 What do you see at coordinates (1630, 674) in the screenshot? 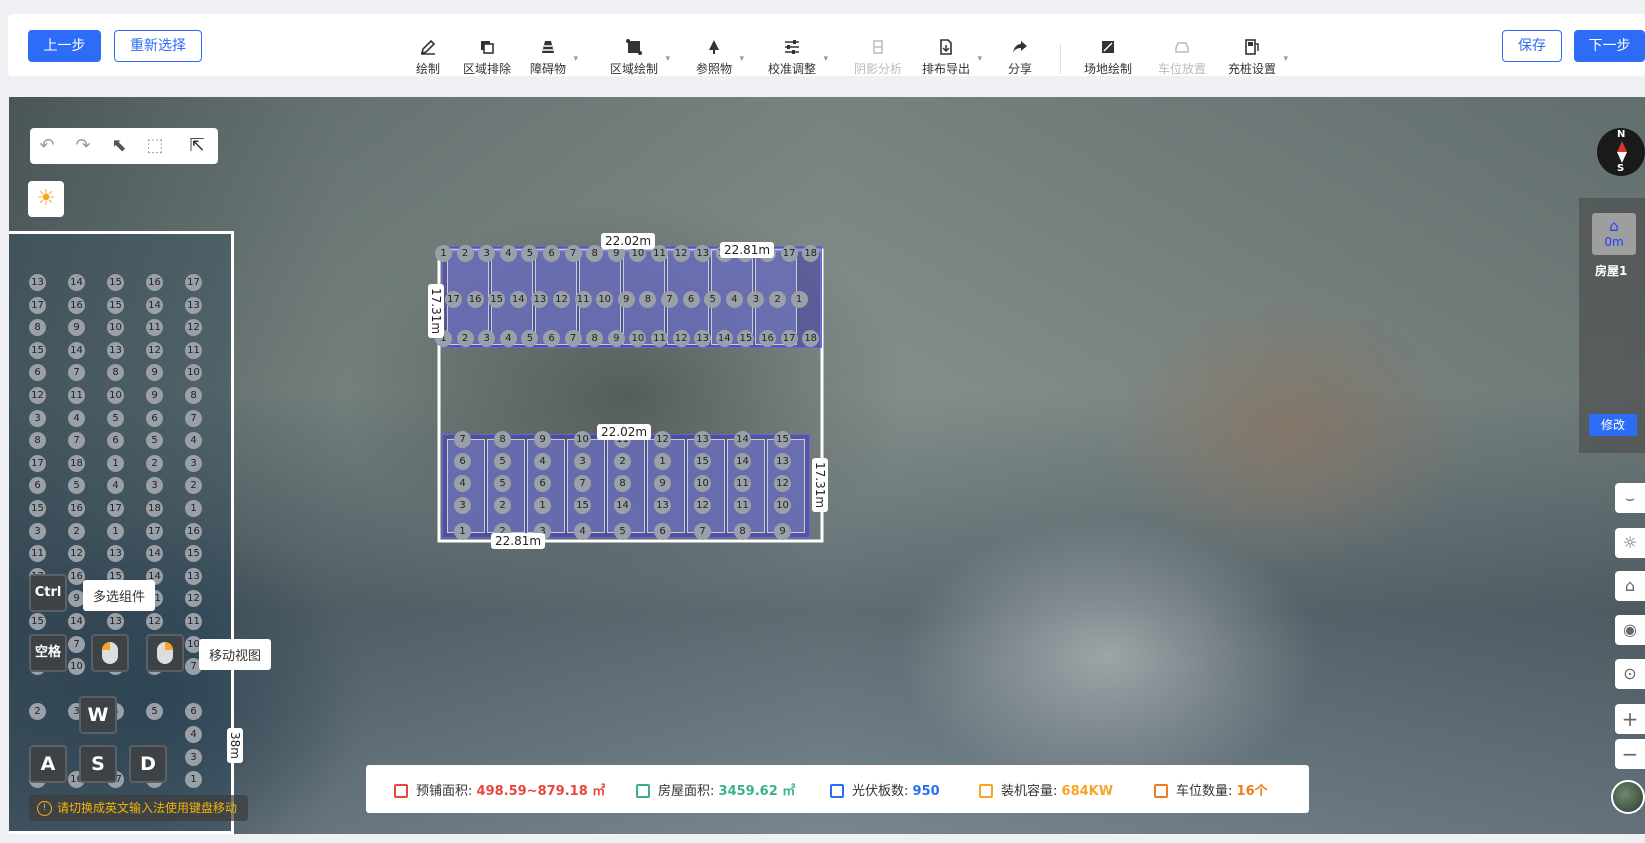
I see `locate-icon: ⊙` at bounding box center [1630, 674].